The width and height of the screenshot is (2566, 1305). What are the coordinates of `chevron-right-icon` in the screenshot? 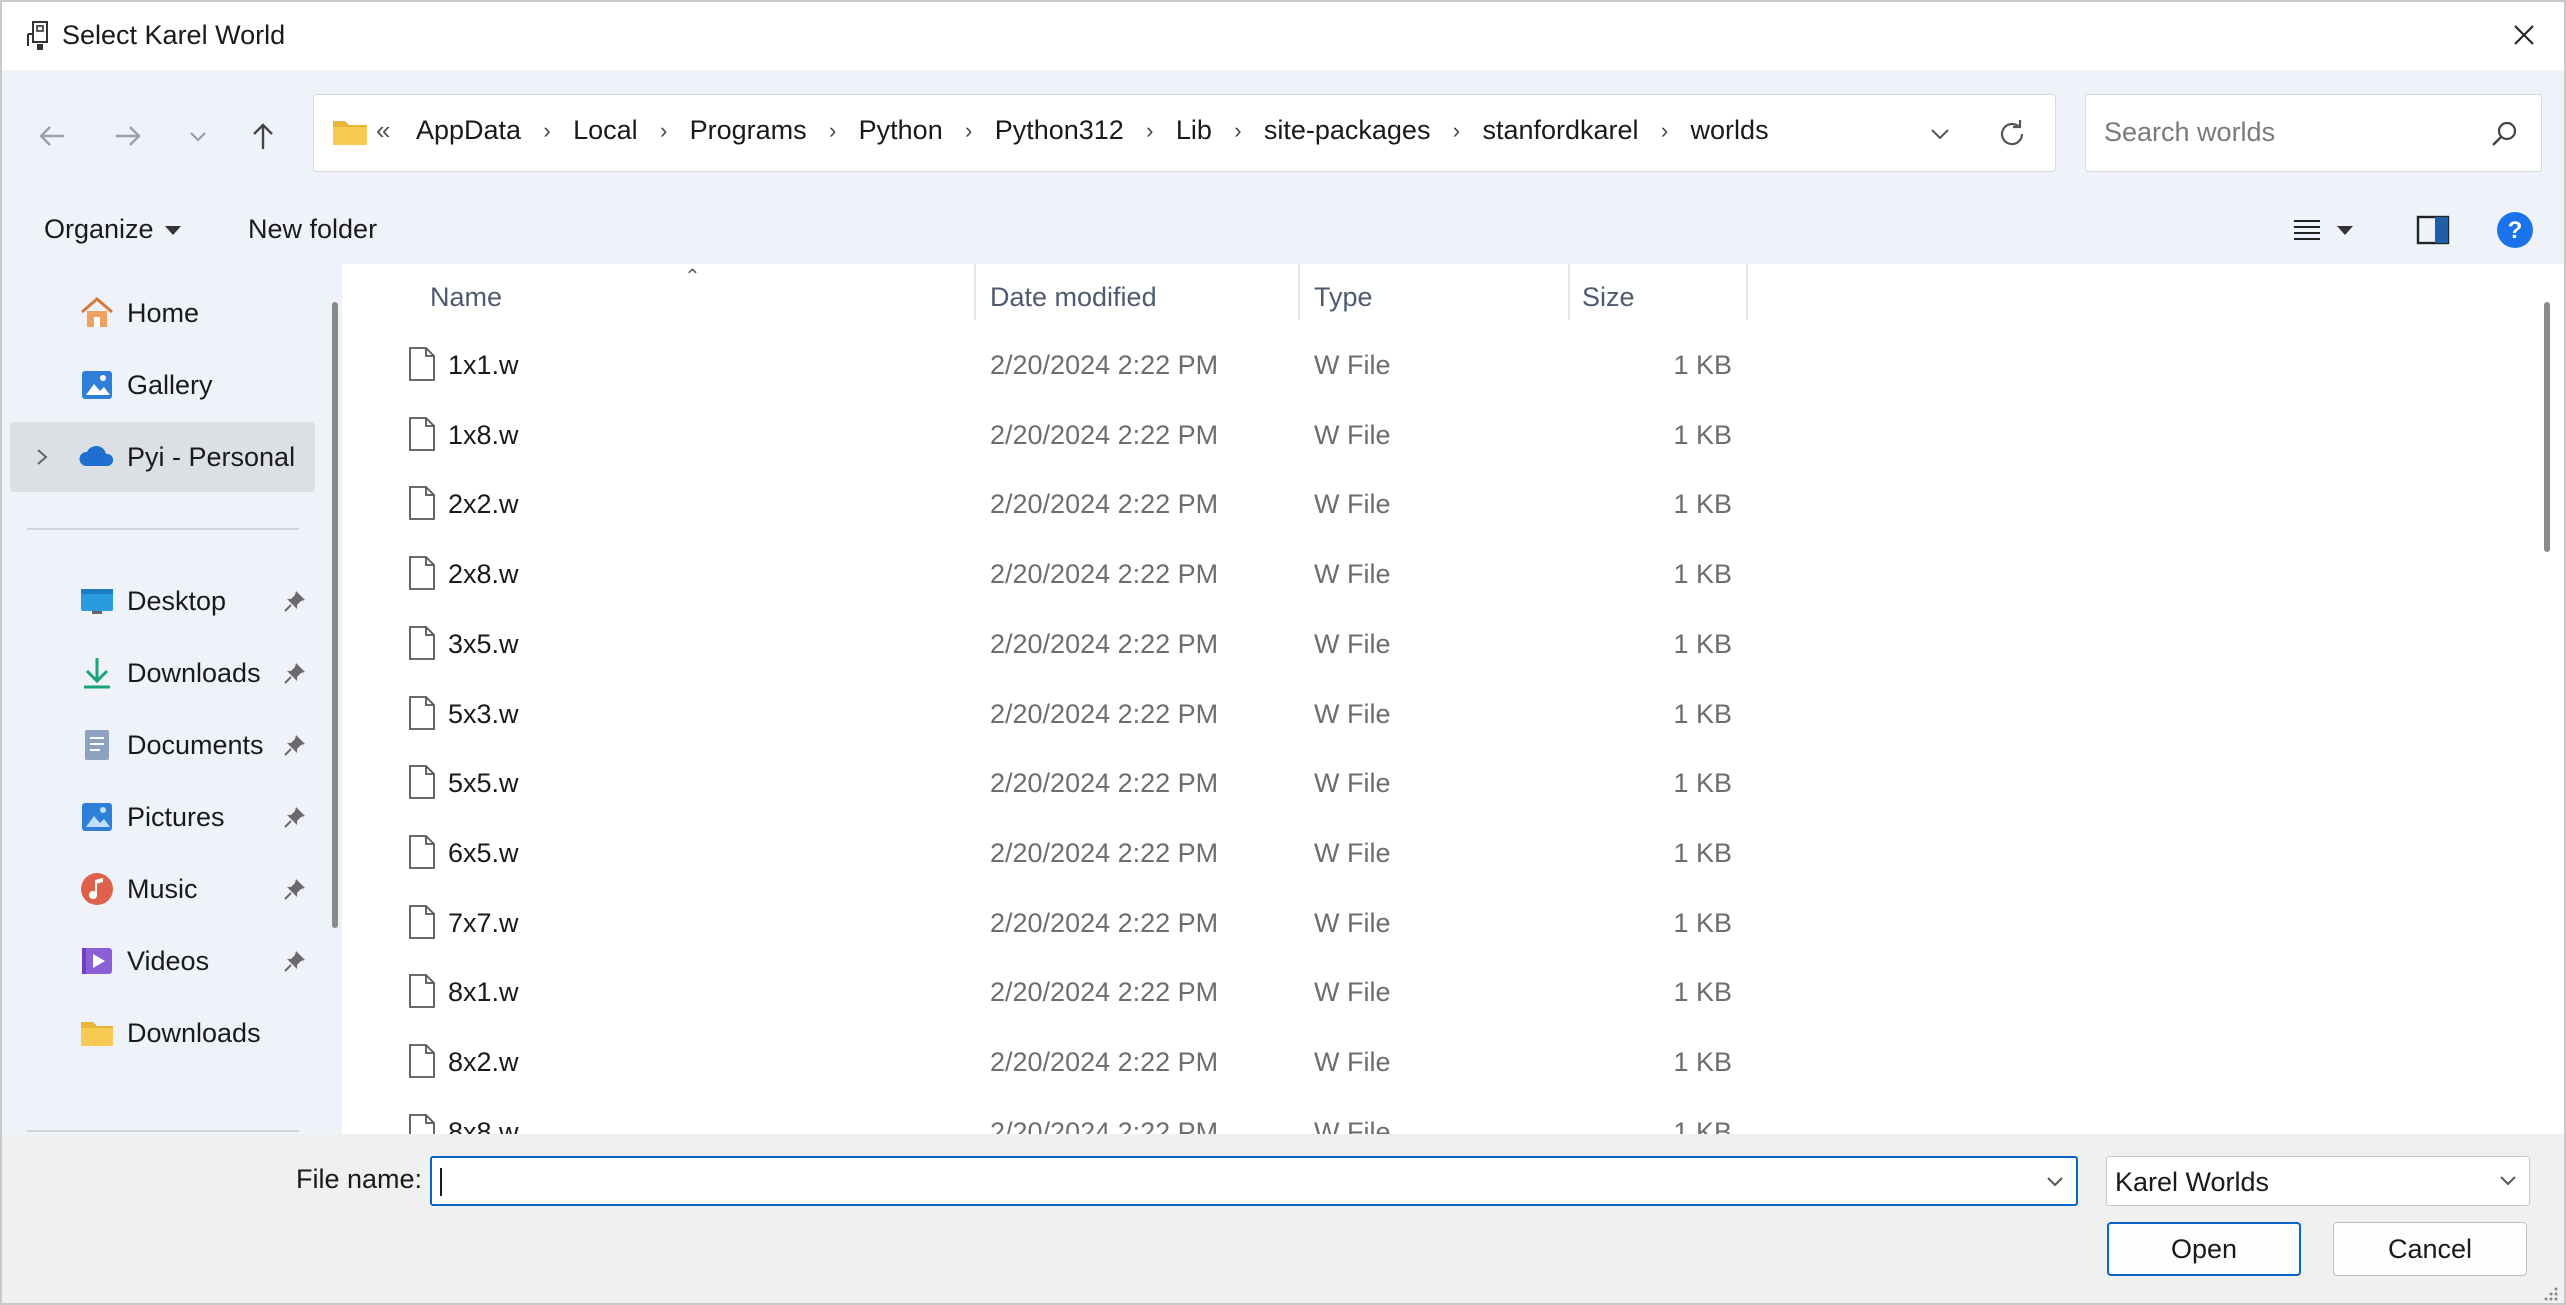 It's located at (42, 457).